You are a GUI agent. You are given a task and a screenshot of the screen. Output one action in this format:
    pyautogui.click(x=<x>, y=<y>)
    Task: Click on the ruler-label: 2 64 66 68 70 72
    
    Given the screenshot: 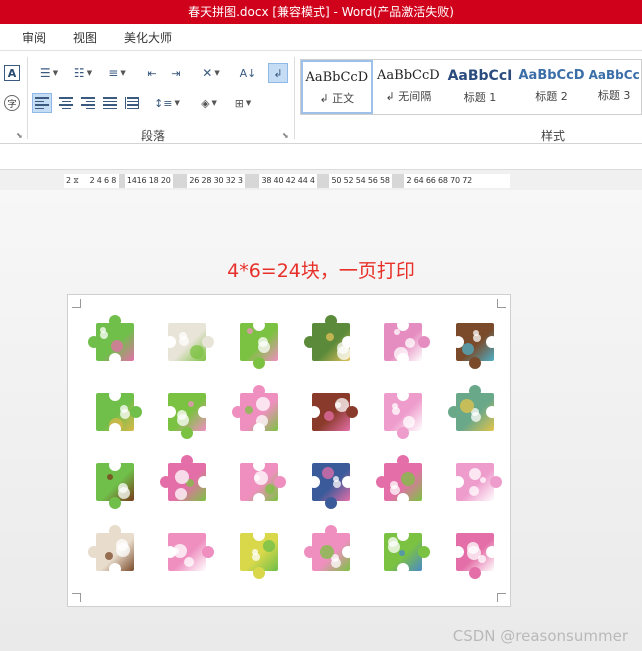 What is the action you would take?
    pyautogui.click(x=439, y=180)
    